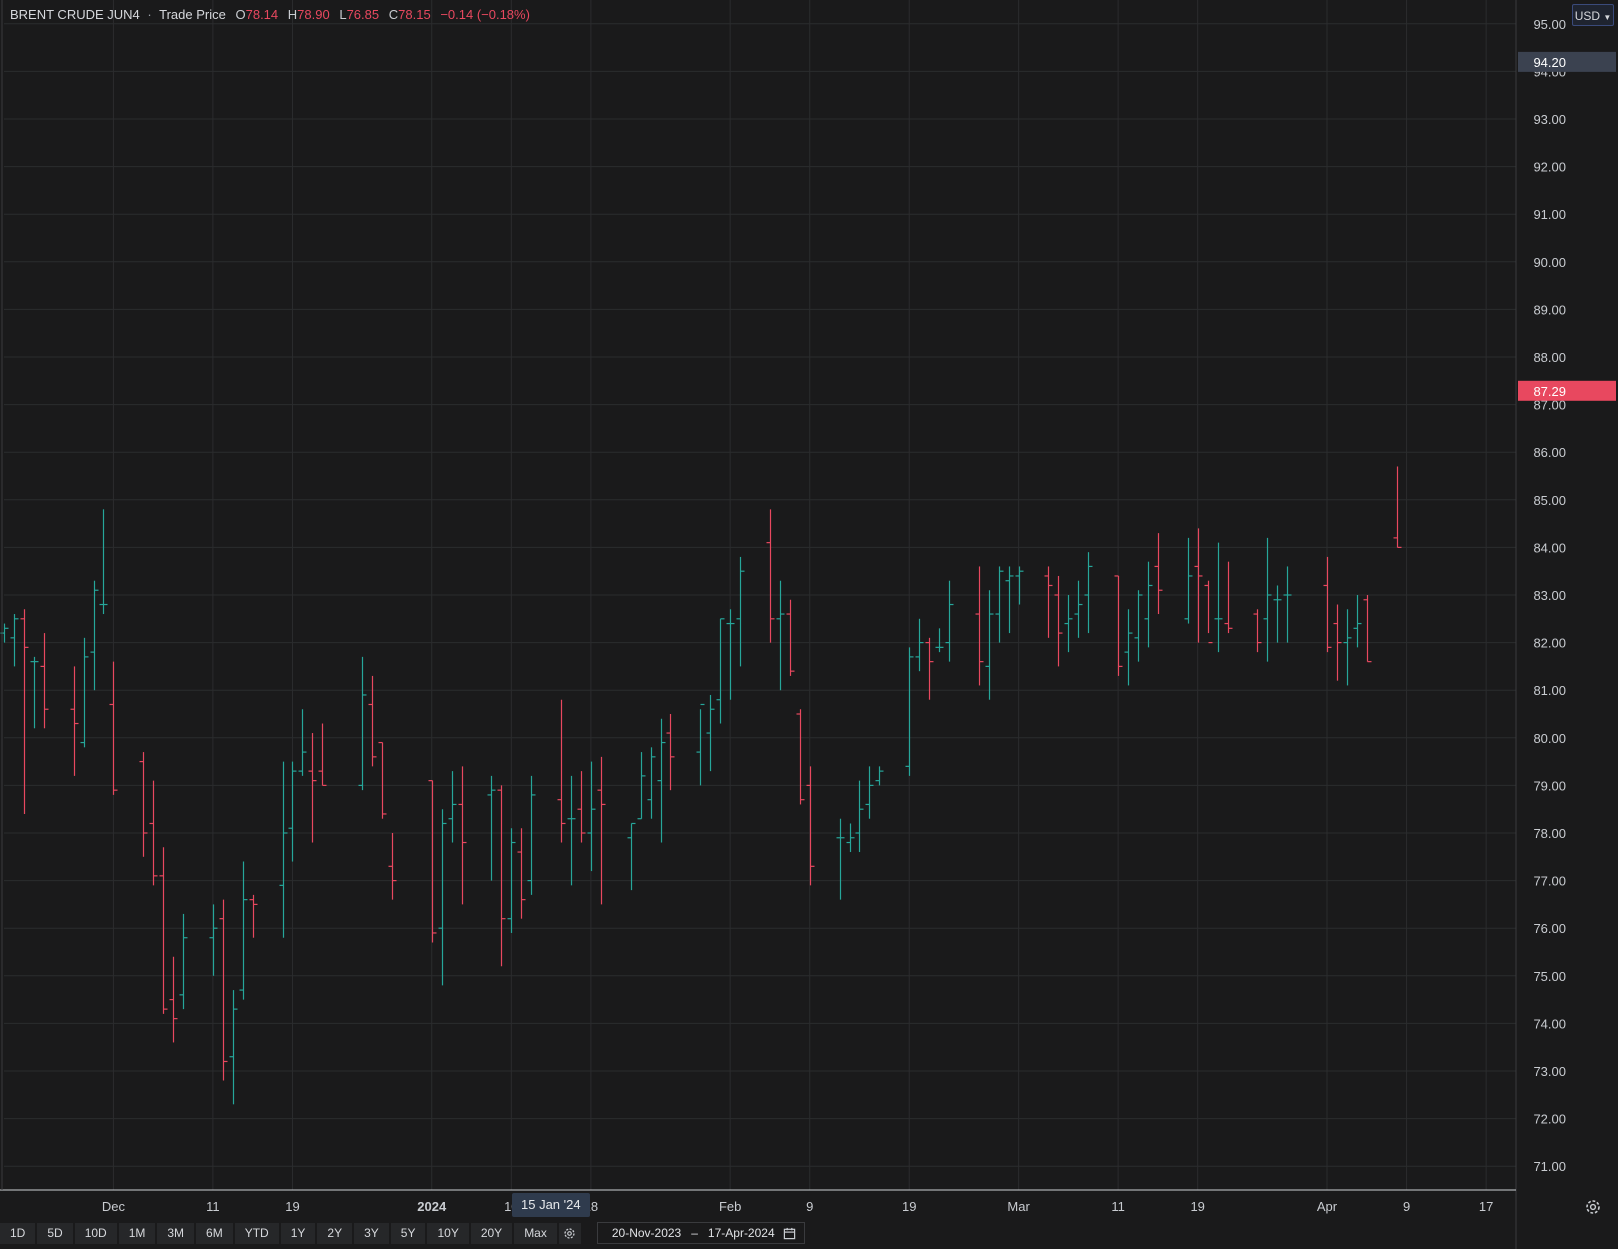 The width and height of the screenshot is (1618, 1249). Describe the element at coordinates (1549, 928) in the screenshot. I see `y-tick-label: 76.00` at that location.